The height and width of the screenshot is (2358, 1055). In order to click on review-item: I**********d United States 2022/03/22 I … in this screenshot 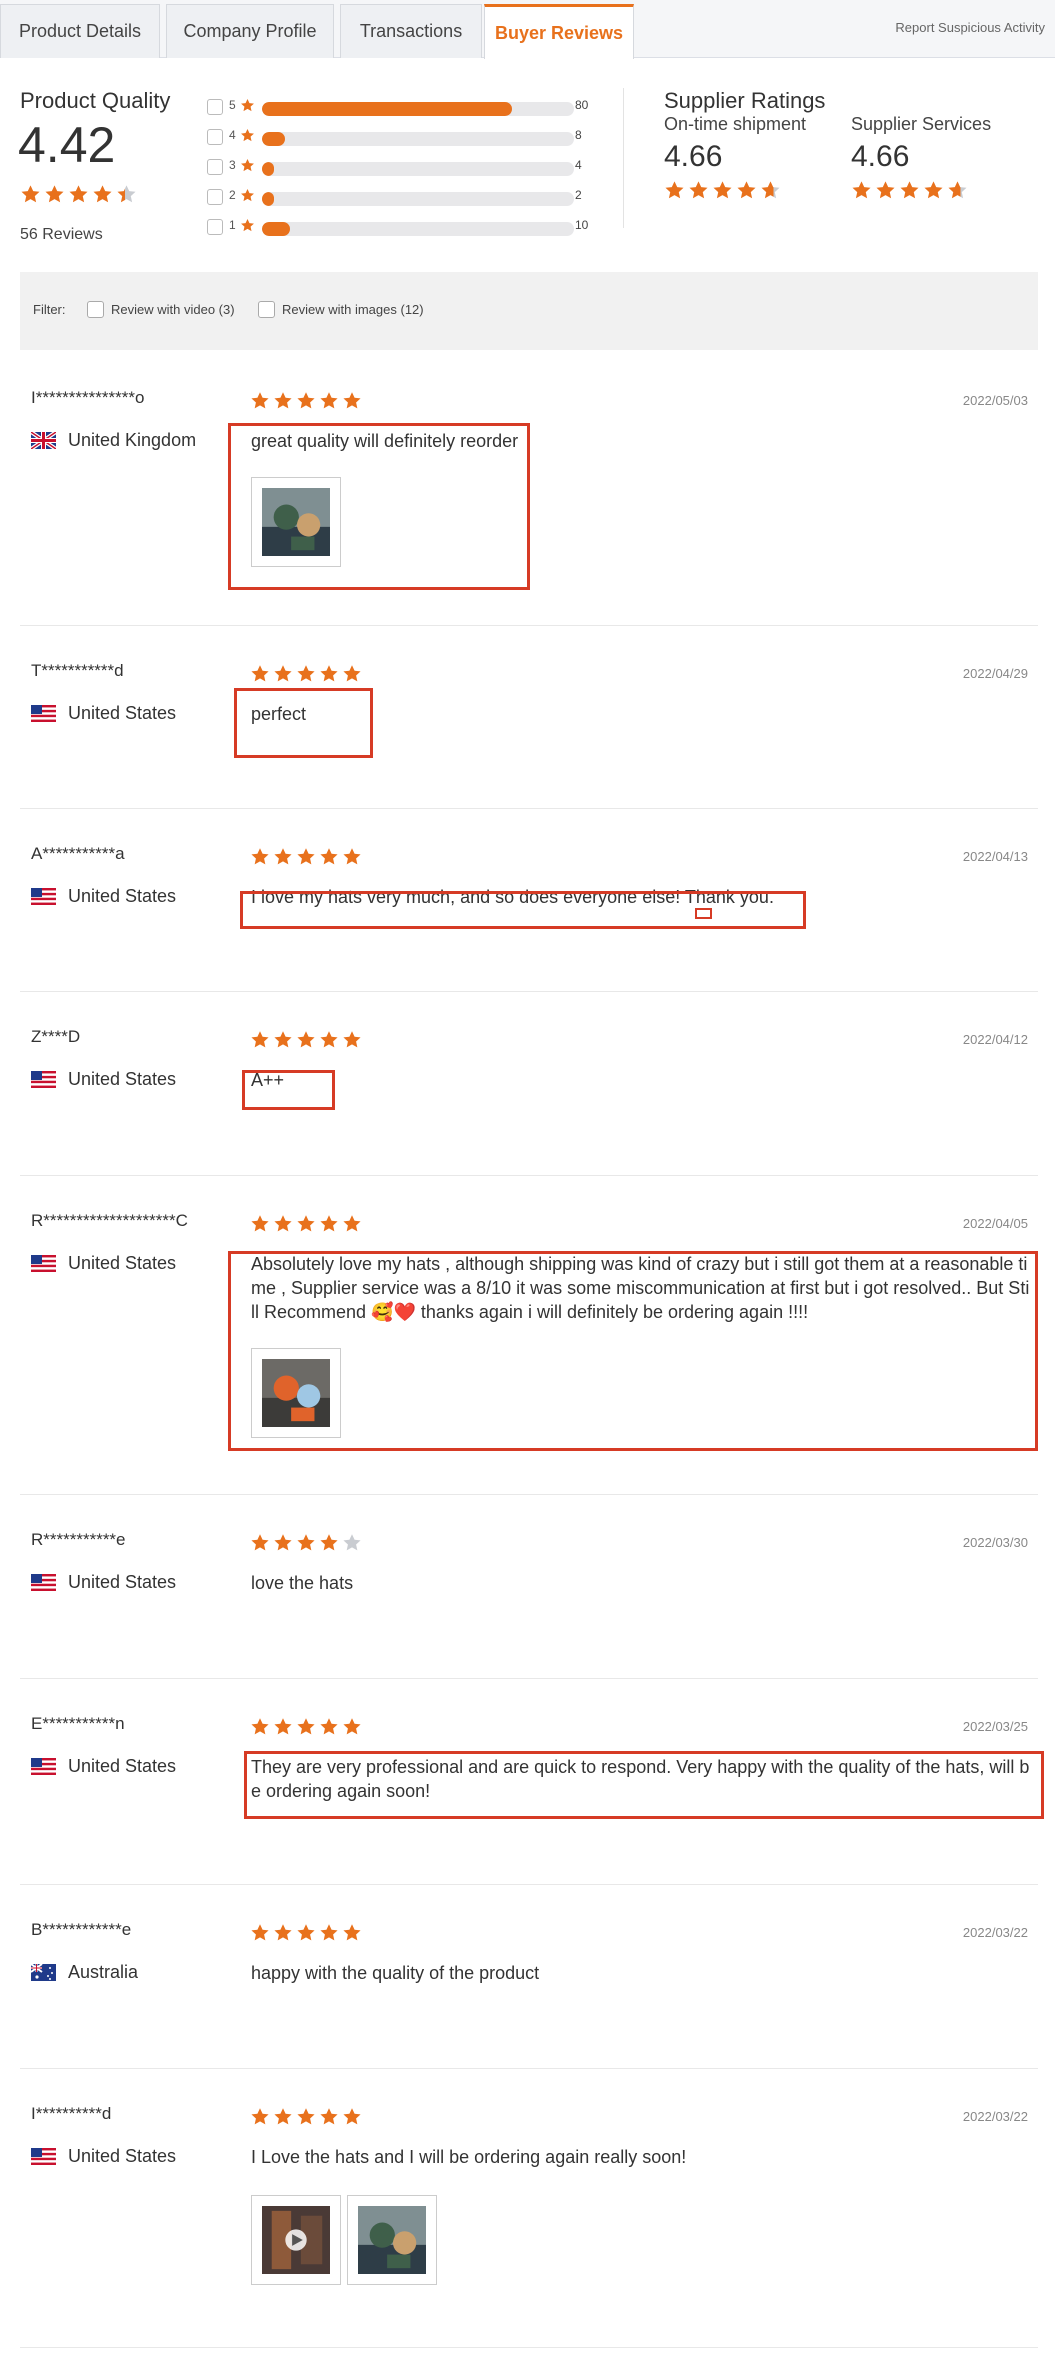, I will do `click(529, 2208)`.